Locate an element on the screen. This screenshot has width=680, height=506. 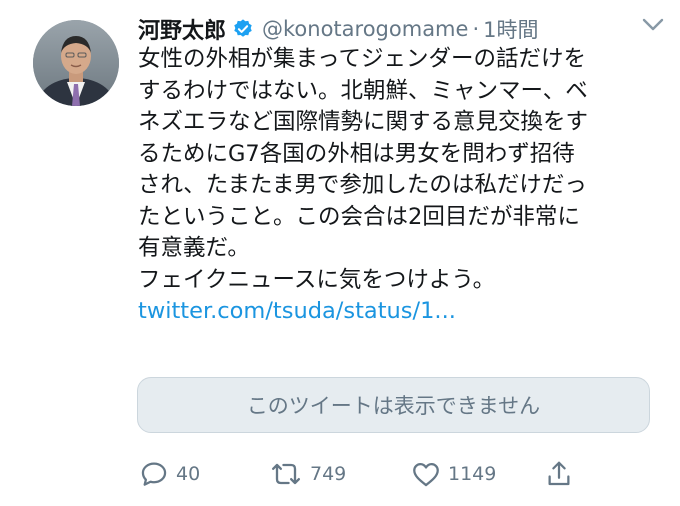
tweet-text-line: フェイクニュースに気をつけよう。 is located at coordinates (317, 279).